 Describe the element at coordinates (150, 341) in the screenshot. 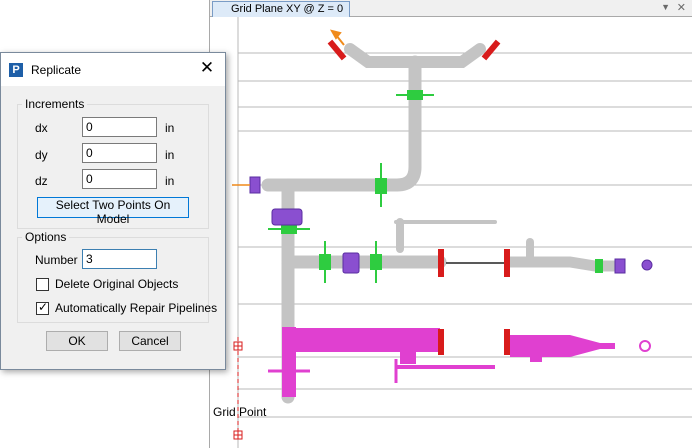

I see `cancel-button: Cancel` at that location.